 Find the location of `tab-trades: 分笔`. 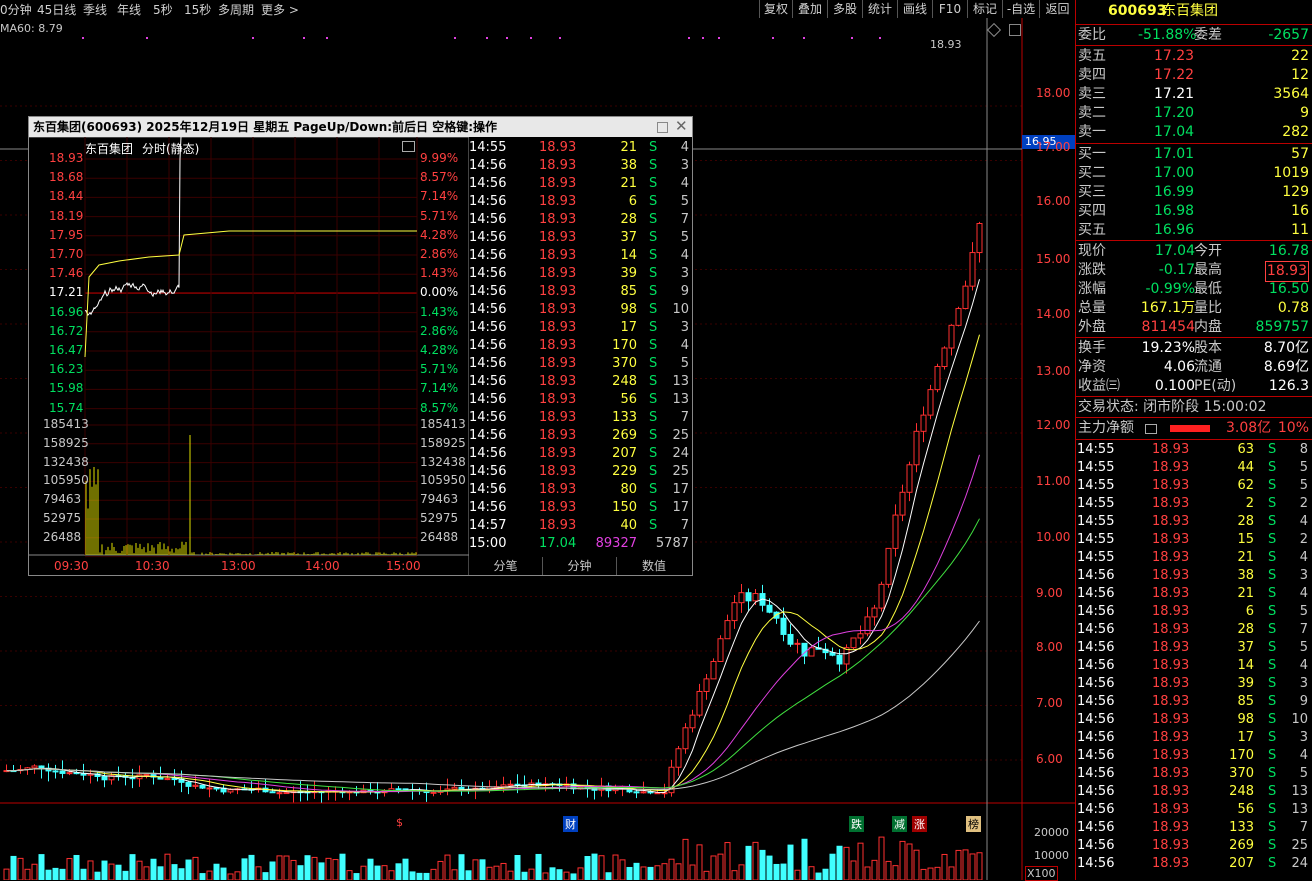

tab-trades: 分笔 is located at coordinates (506, 566).